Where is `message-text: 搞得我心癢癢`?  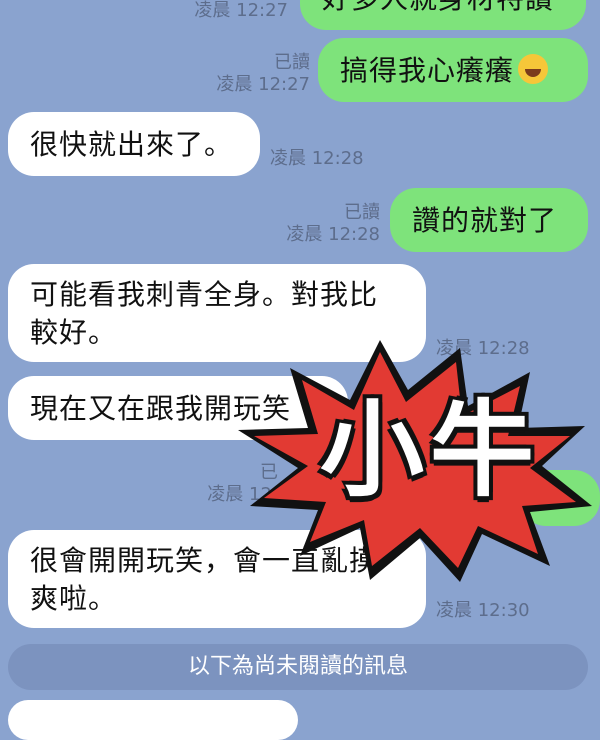 message-text: 搞得我心癢癢 is located at coordinates (427, 70).